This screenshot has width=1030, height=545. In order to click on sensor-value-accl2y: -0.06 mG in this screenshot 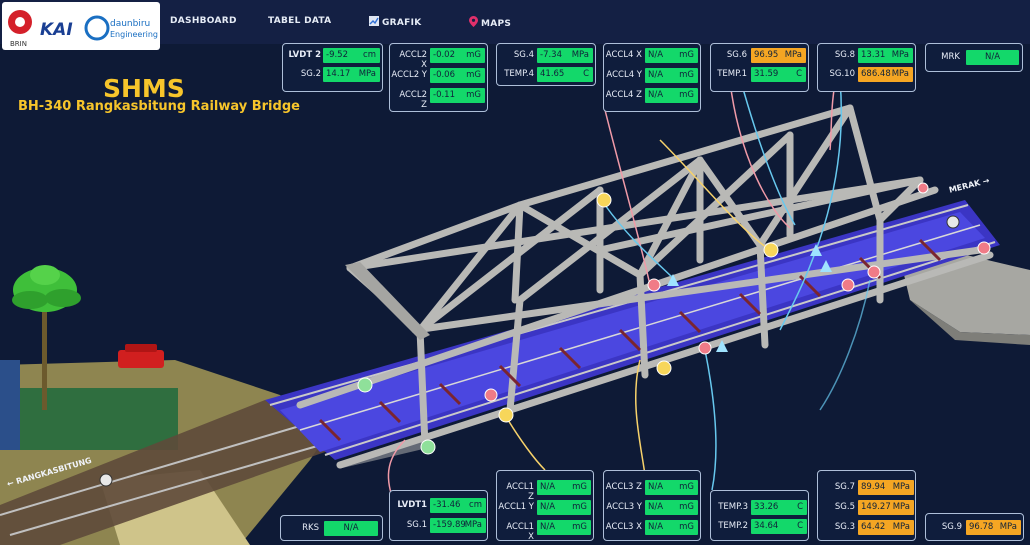, I will do `click(457, 75)`.